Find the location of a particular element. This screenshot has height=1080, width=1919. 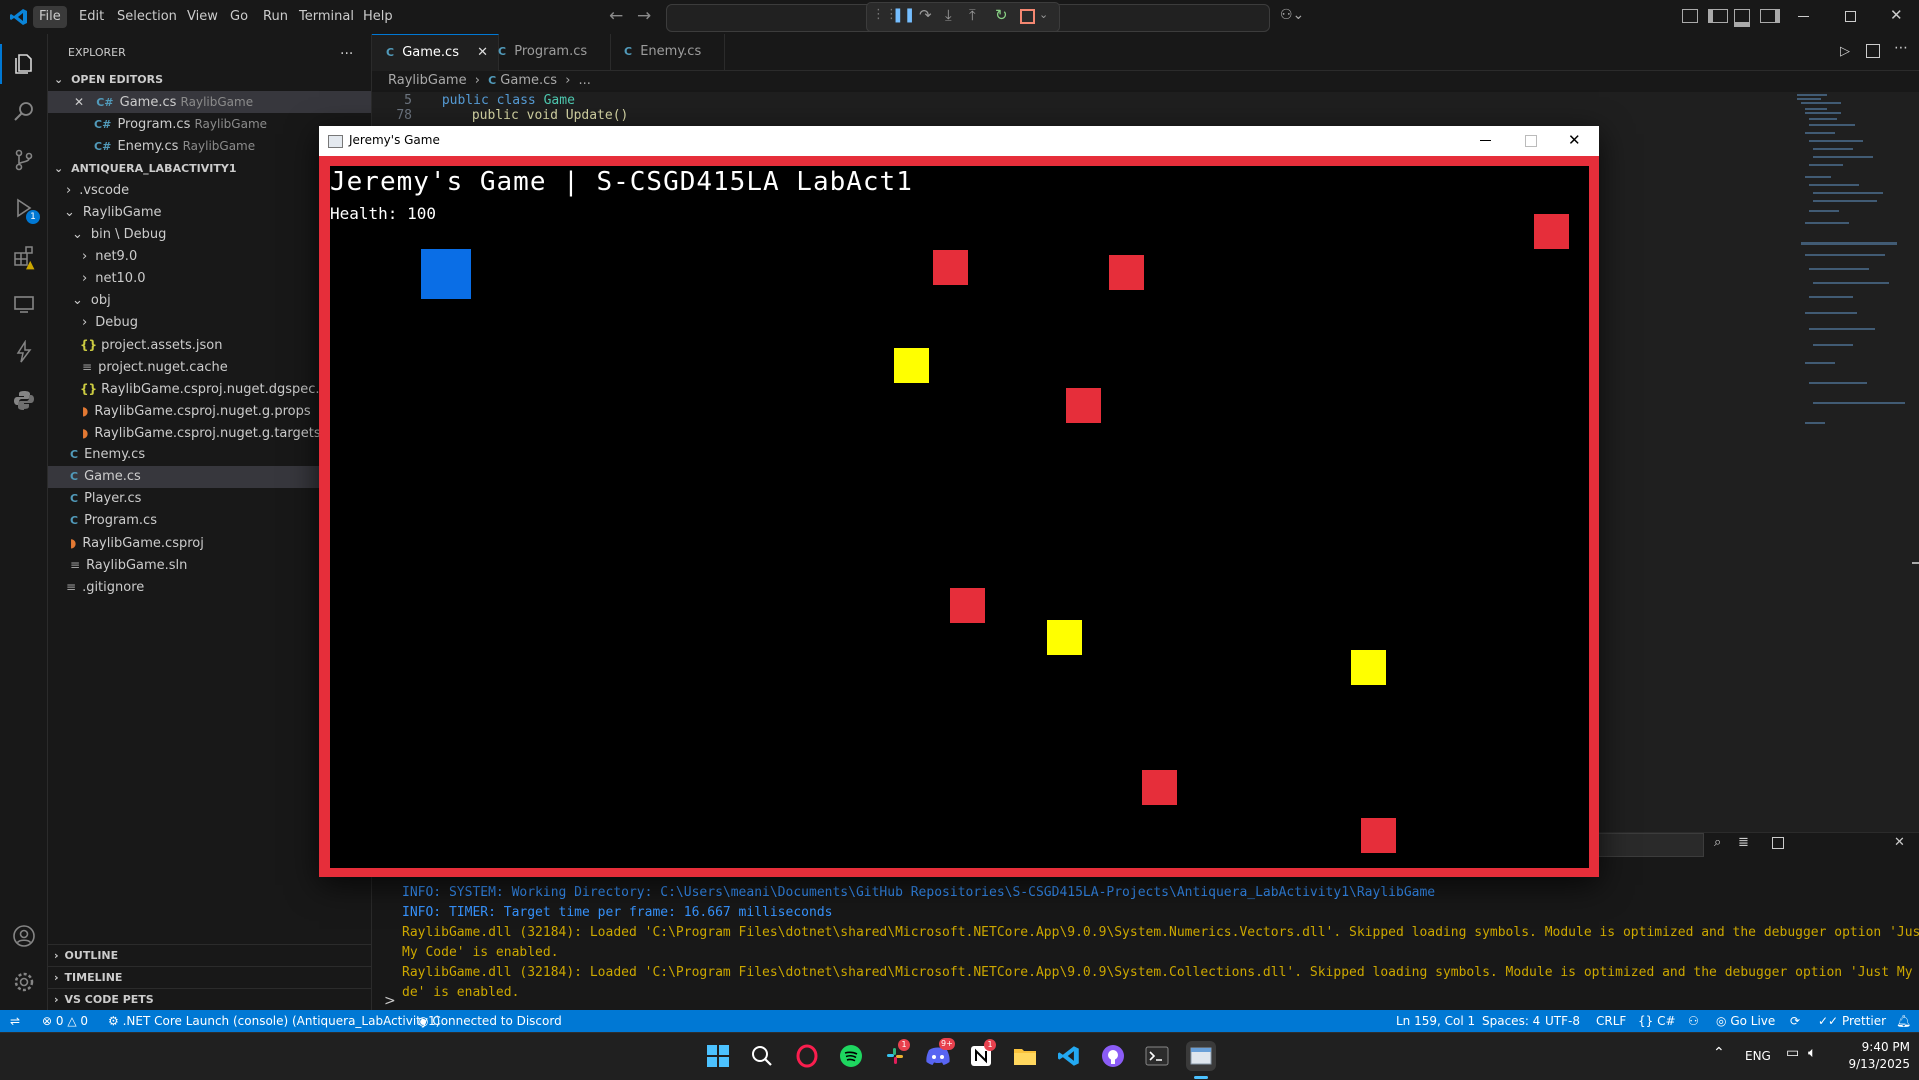

problems-status: ⊗ 0 △ 0 is located at coordinates (65, 1021).